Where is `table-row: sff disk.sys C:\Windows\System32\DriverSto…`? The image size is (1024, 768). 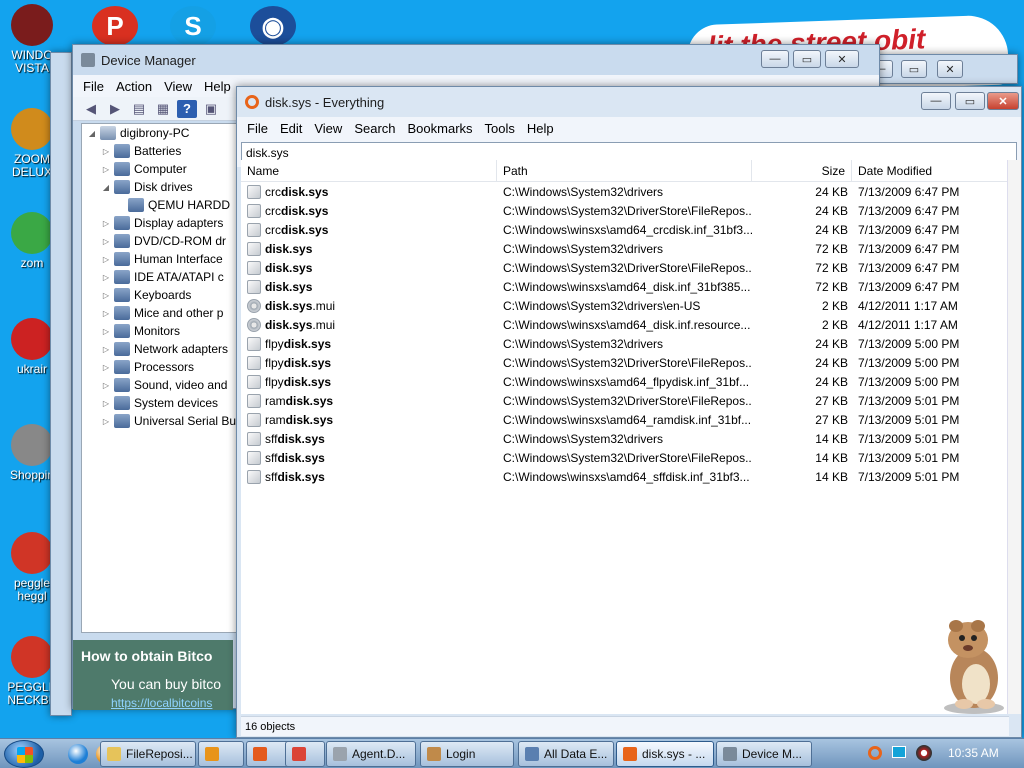
table-row: sff disk.sys C:\Windows\System32\DriverSto… is located at coordinates (625, 457).